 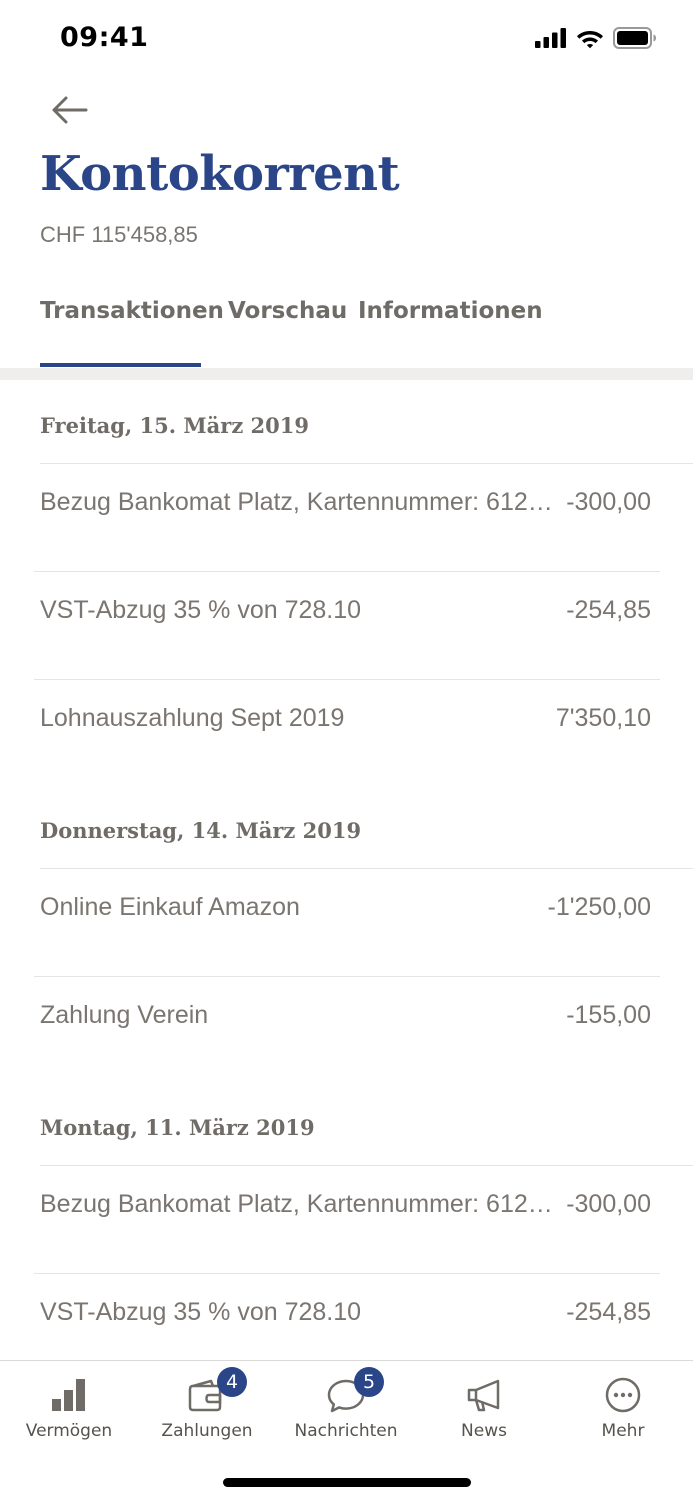 I want to click on tab-informationen: Informationen, so click(x=450, y=311).